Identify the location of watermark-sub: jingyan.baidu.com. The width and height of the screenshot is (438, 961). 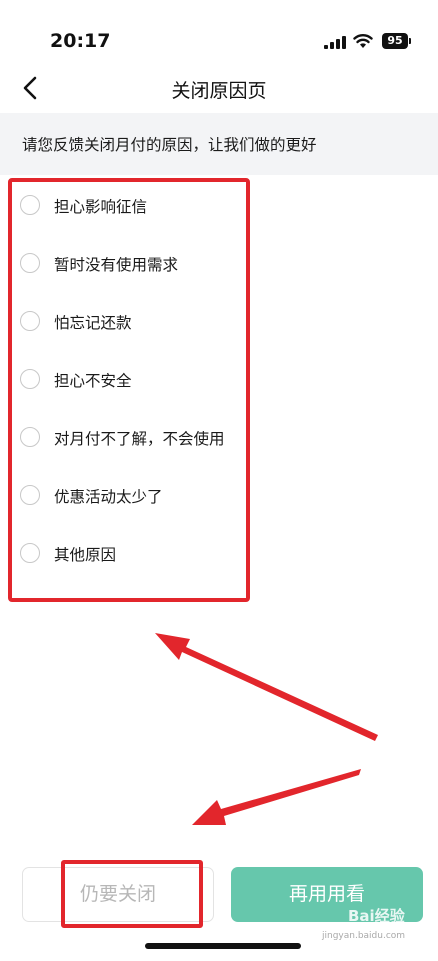
(364, 936).